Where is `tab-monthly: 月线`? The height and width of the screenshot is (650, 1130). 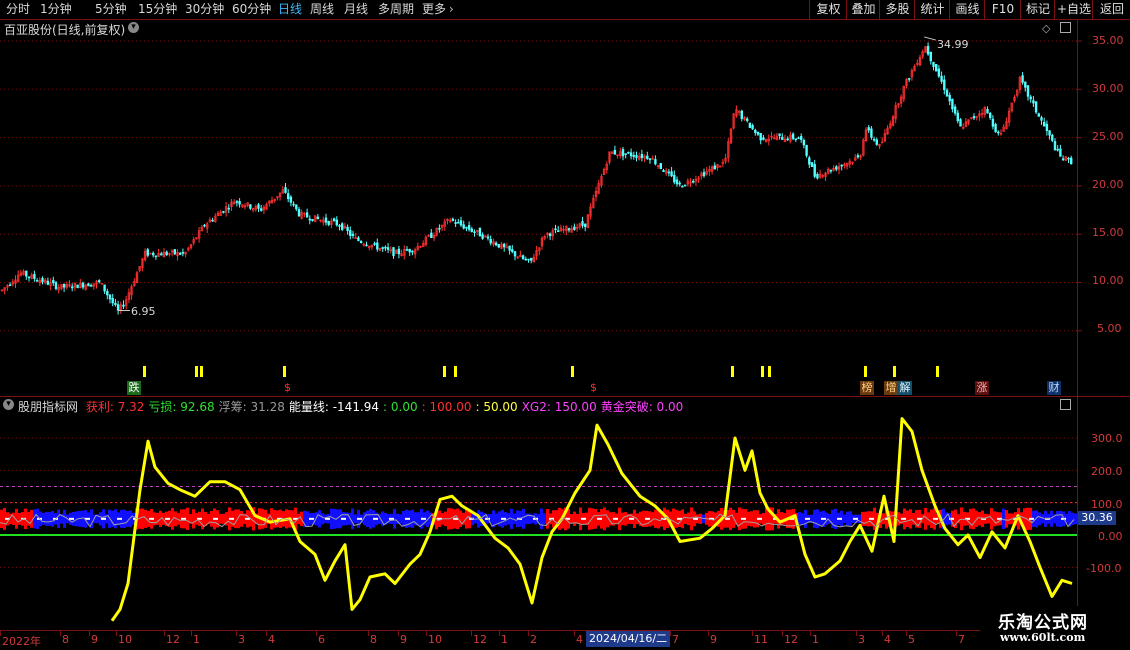
tab-monthly: 月线 is located at coordinates (356, 9).